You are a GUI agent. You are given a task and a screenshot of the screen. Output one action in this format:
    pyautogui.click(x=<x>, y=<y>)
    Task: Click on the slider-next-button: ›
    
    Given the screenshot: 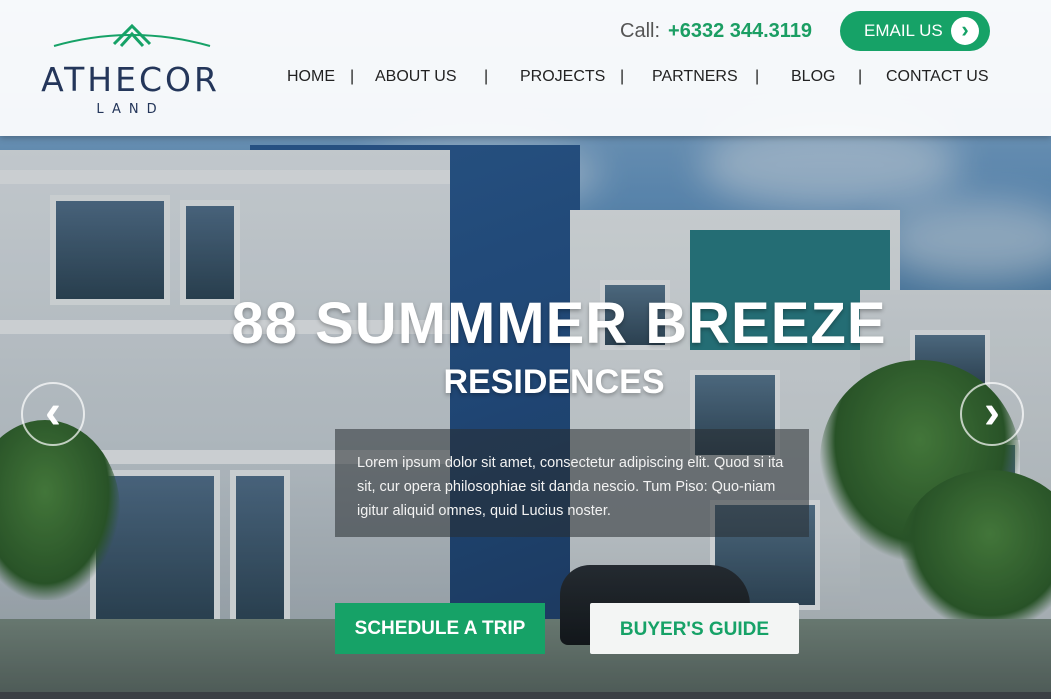 What is the action you would take?
    pyautogui.click(x=992, y=414)
    